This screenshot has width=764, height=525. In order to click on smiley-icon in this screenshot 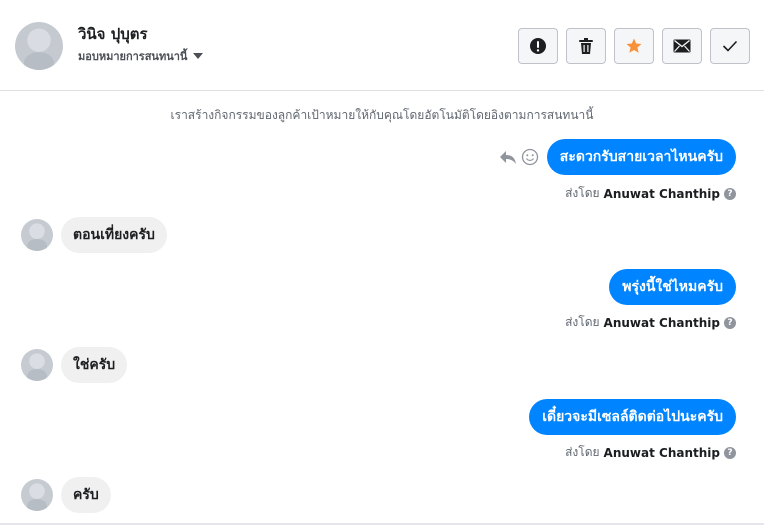, I will do `click(530, 157)`.